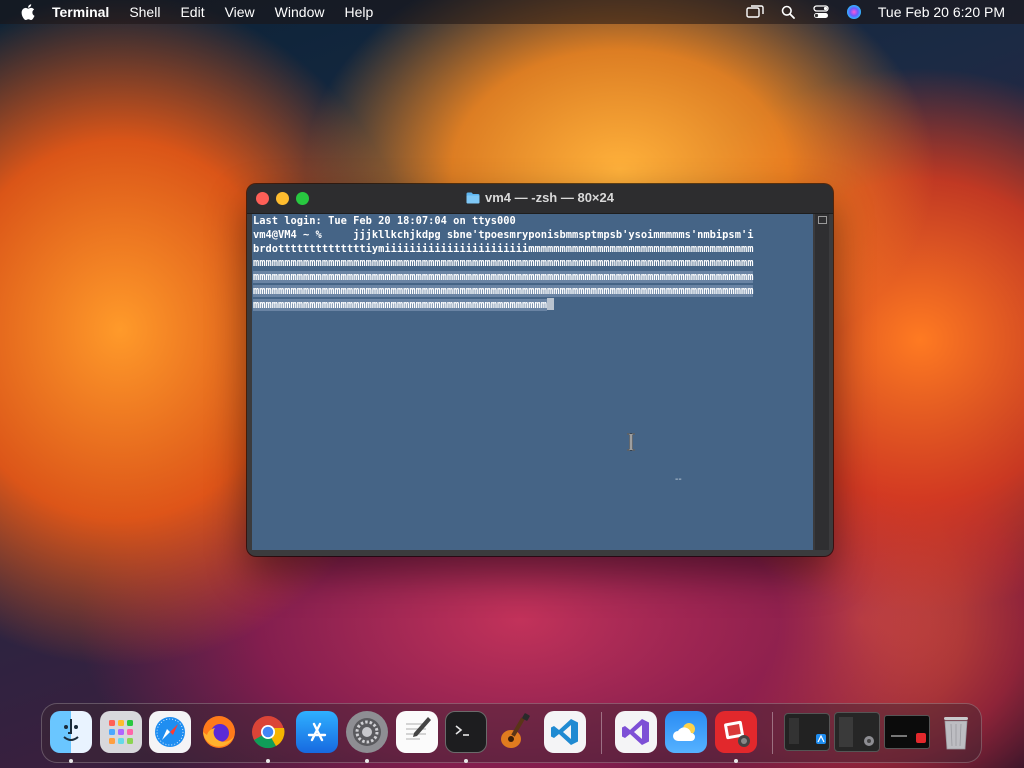 This screenshot has height=768, width=1024. What do you see at coordinates (80, 12) in the screenshot?
I see `menu-app-name: Terminal` at bounding box center [80, 12].